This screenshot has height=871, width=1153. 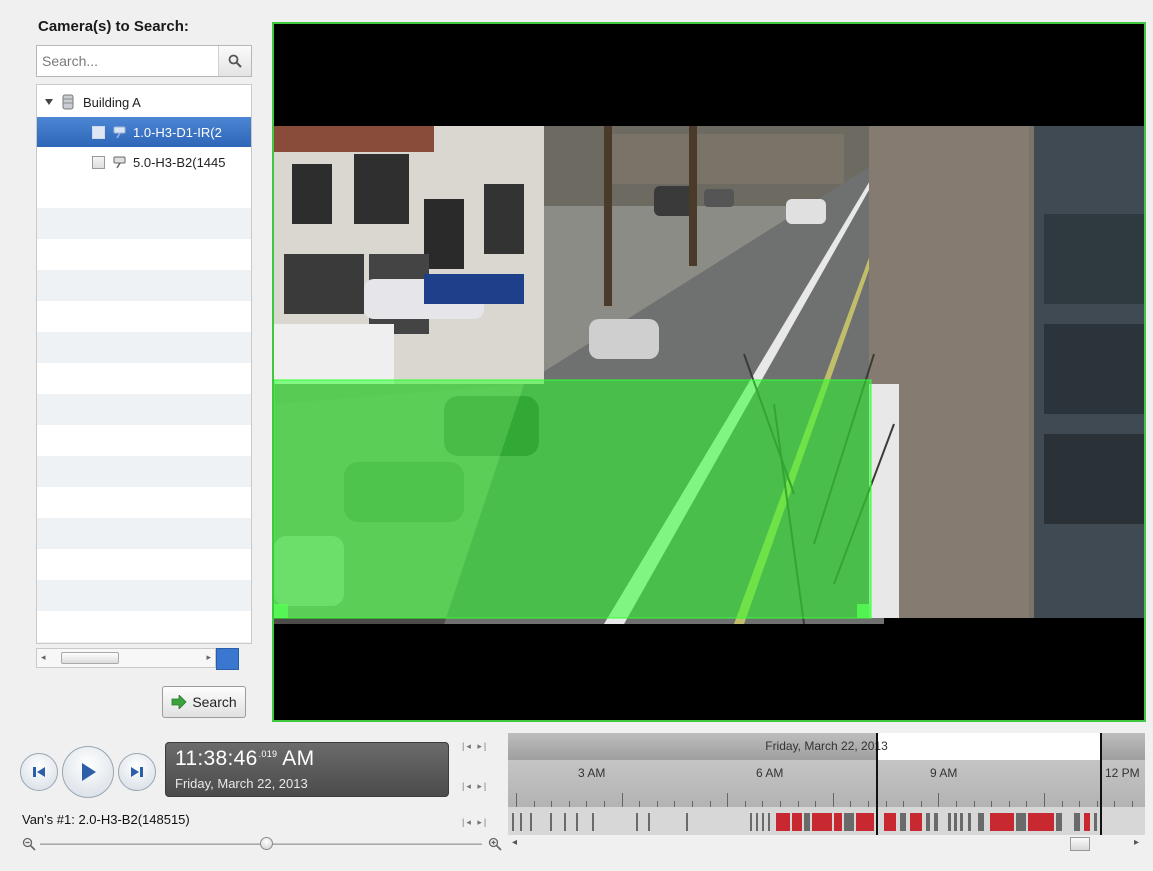 I want to click on camera-tree: Building A 1.0-H3-D1-IR(2 5.0-H3-B2(1445, so click(x=144, y=364).